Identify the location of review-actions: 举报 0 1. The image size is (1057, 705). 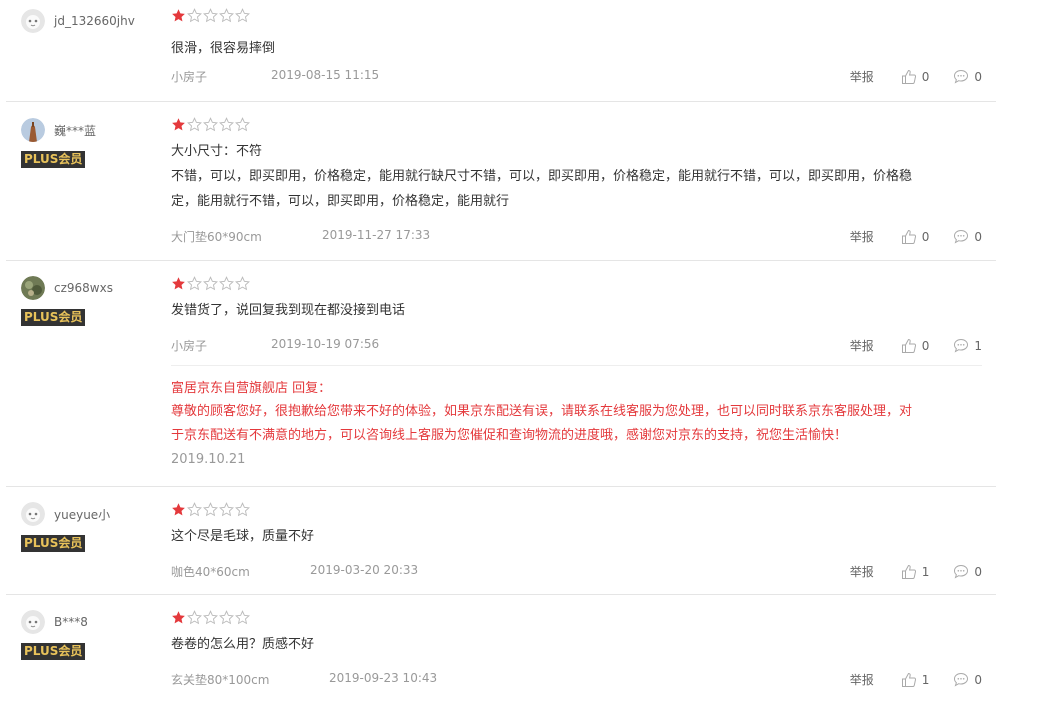
(916, 345).